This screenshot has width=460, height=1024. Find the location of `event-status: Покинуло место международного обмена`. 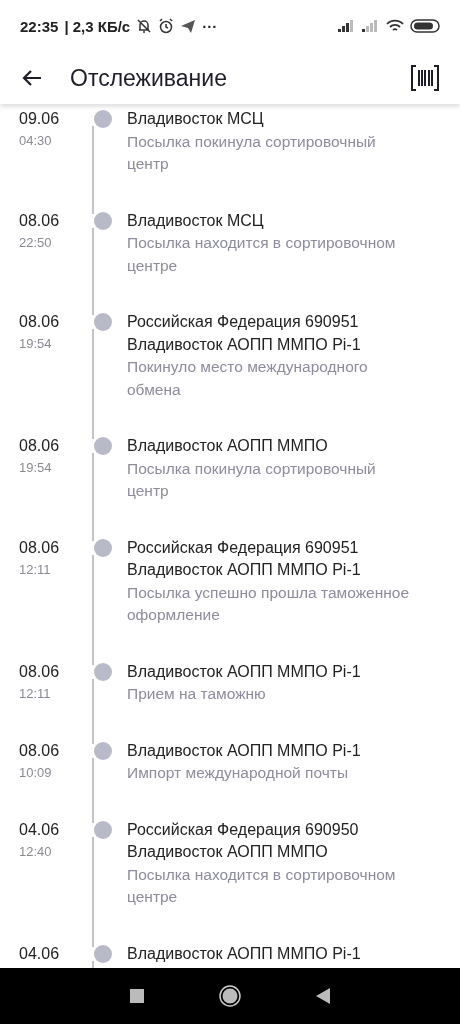

event-status: Покинуло место международного обмена is located at coordinates (248, 378).